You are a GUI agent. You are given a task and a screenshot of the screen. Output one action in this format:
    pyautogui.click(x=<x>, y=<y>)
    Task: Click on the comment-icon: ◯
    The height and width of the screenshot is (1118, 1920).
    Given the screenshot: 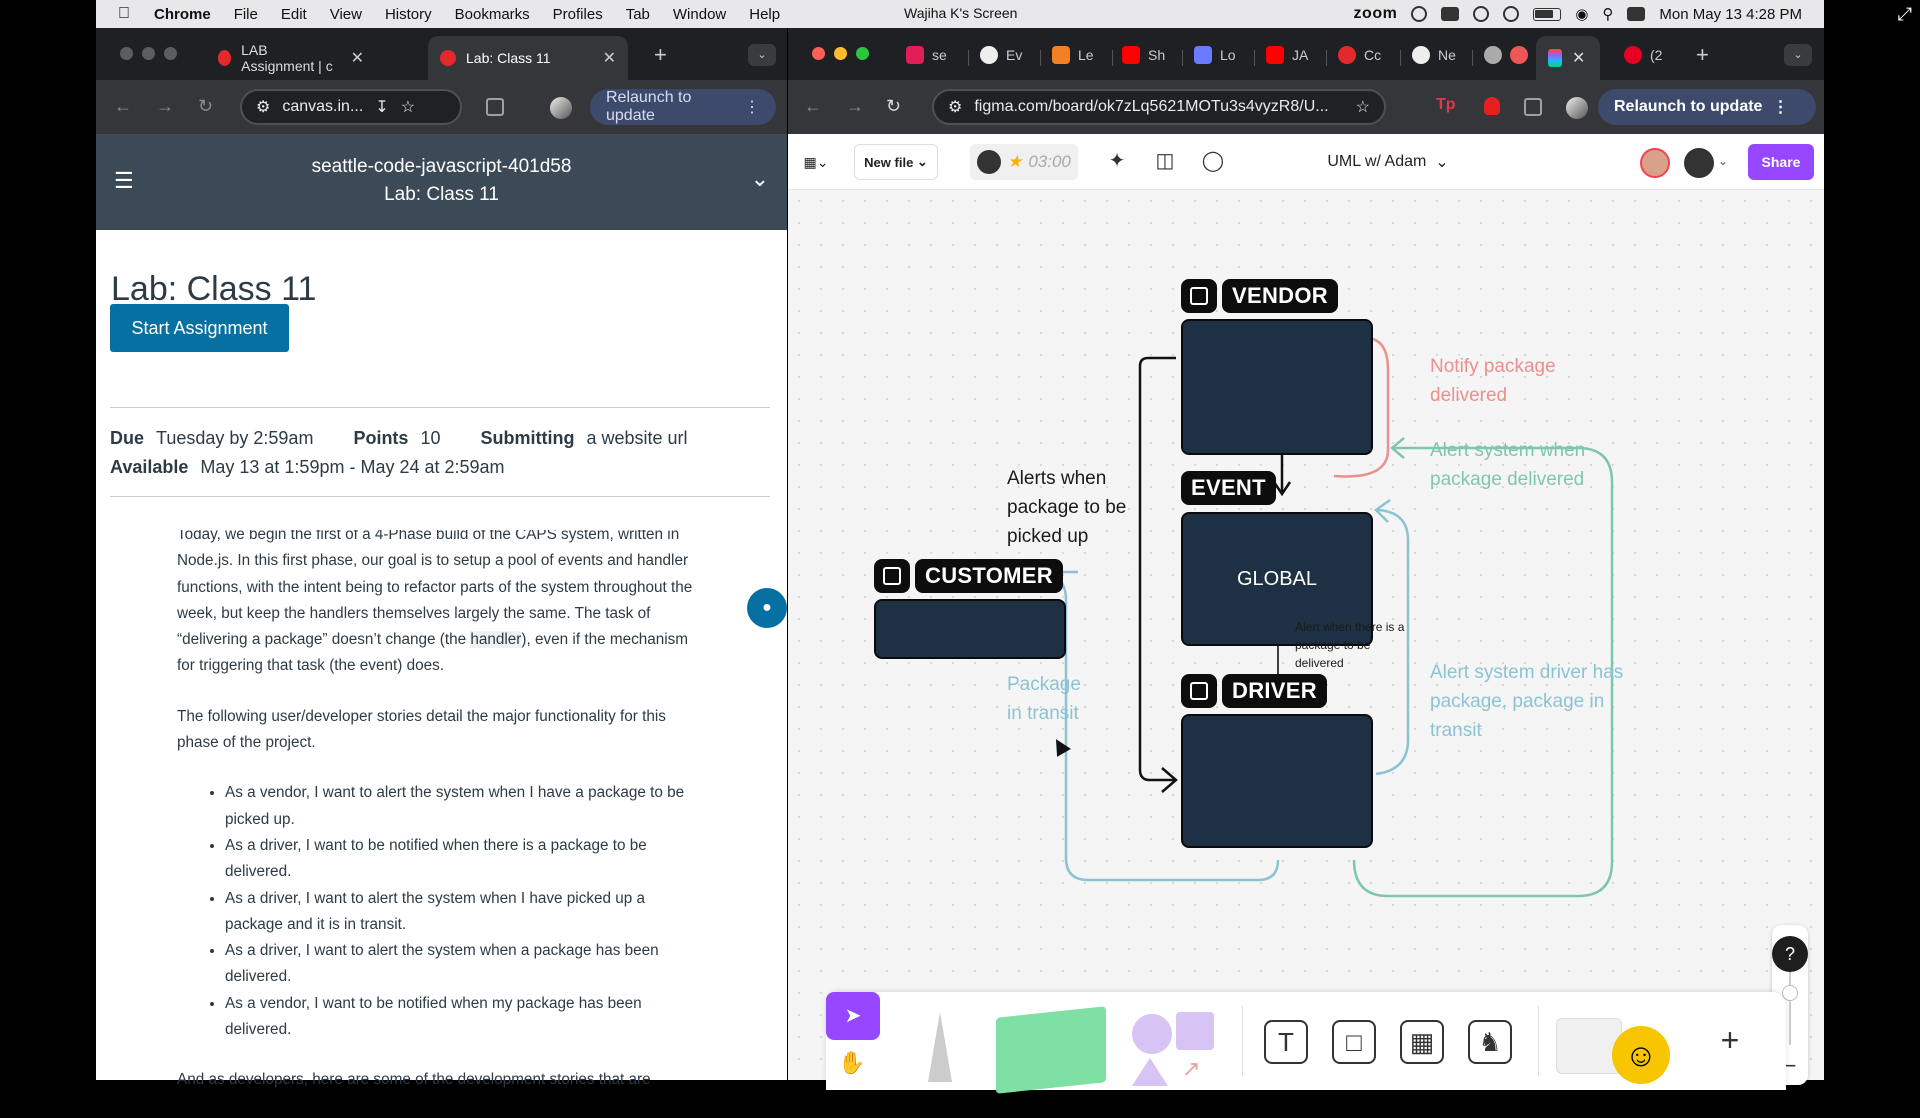 What is the action you would take?
    pyautogui.click(x=1213, y=161)
    